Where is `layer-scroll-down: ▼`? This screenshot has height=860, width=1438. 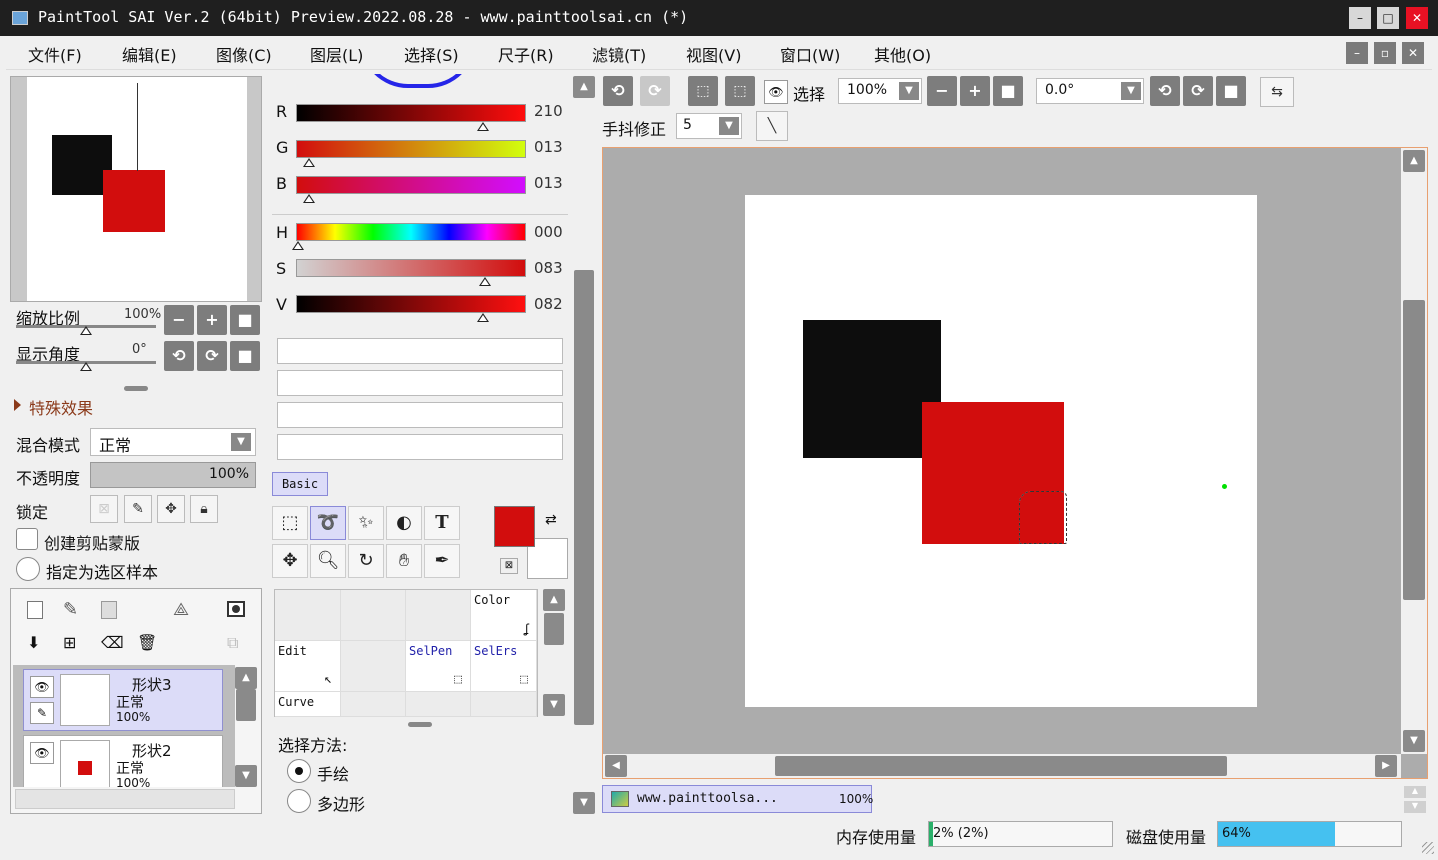
layer-scroll-down: ▼ is located at coordinates (246, 776).